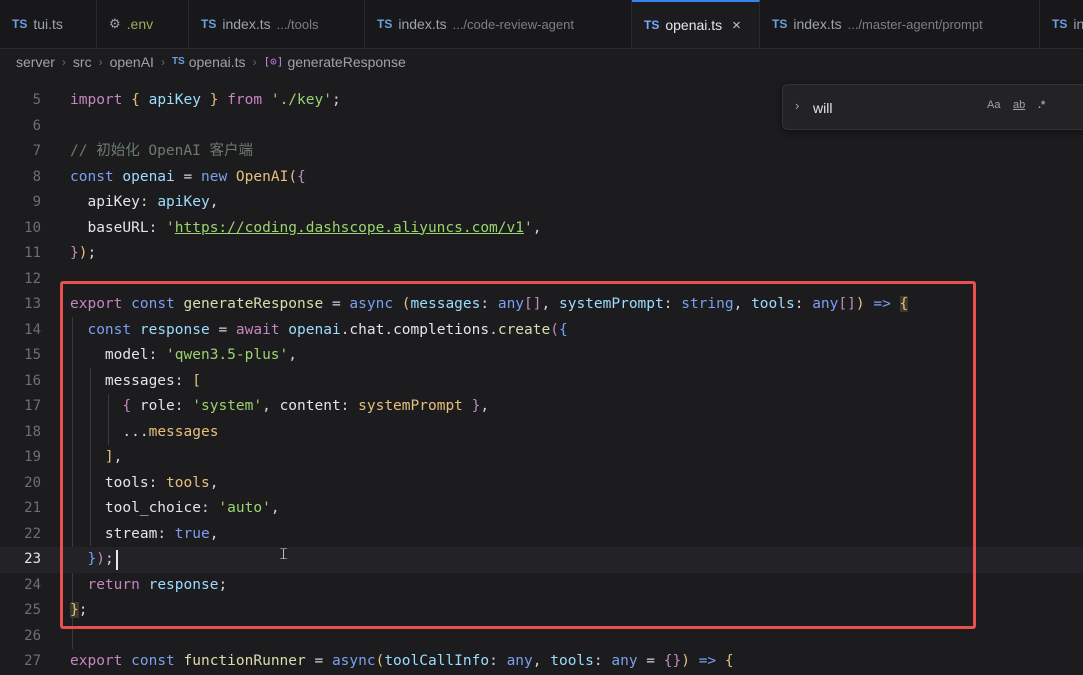  Describe the element at coordinates (541, 152) in the screenshot. I see `code-line: 7// 初始化 OpenAI 客户端` at that location.